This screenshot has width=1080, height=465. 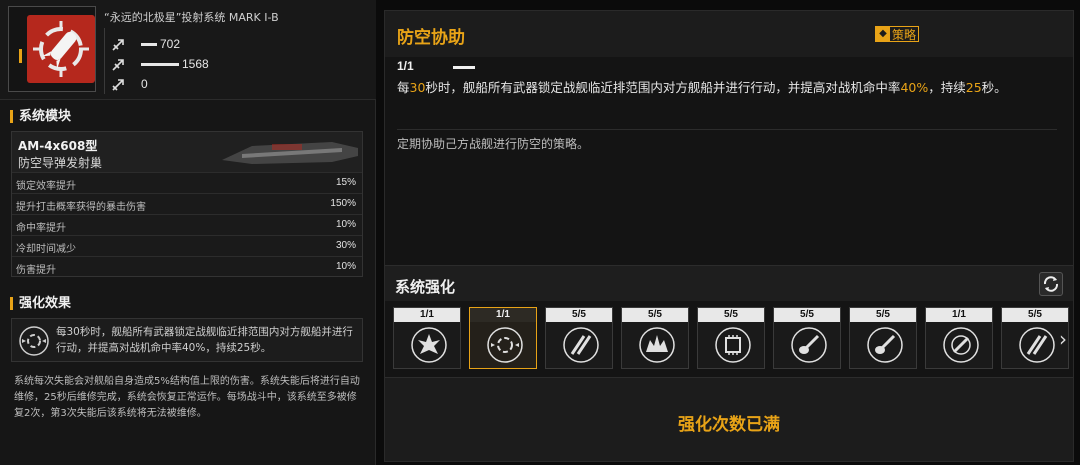 I want to click on missile-target-icon, so click(x=61, y=49).